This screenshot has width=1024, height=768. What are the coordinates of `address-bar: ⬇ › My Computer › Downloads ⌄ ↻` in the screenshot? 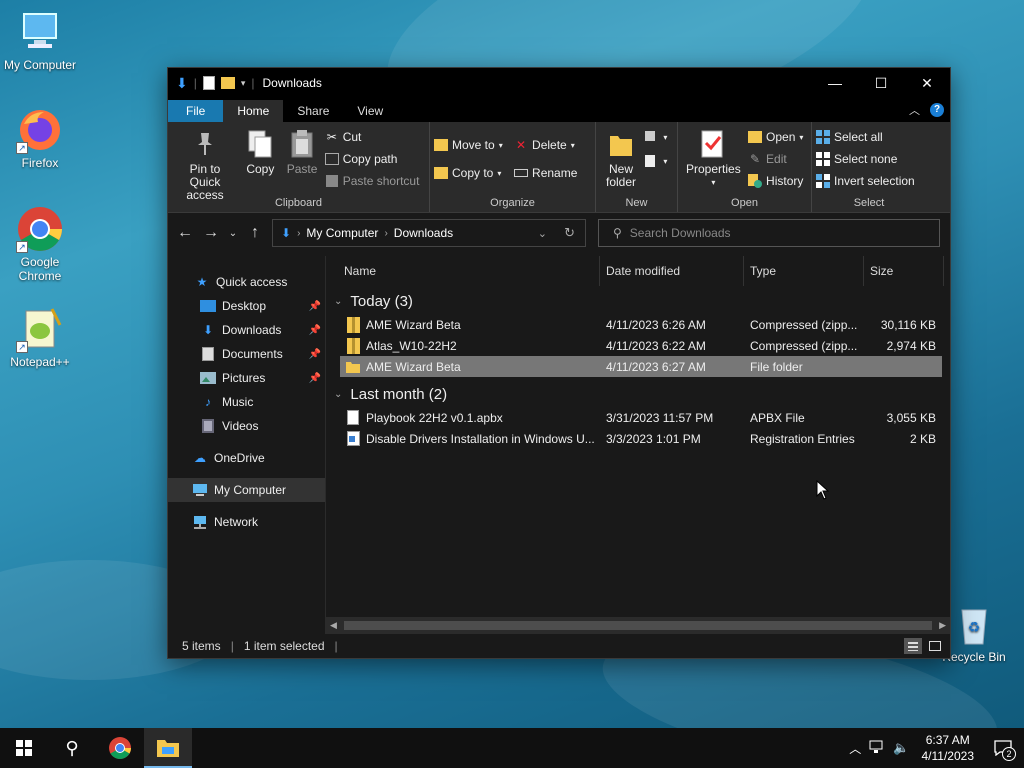 It's located at (429, 233).